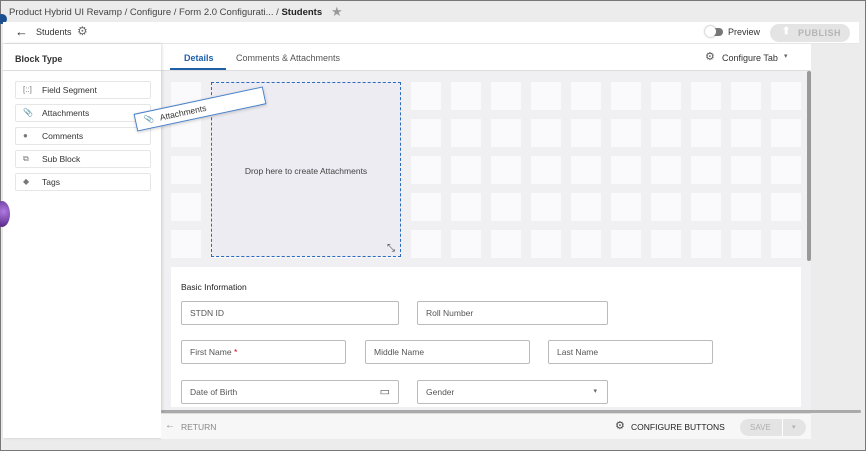 The width and height of the screenshot is (866, 451). I want to click on return-arrow-icon: ←, so click(170, 425).